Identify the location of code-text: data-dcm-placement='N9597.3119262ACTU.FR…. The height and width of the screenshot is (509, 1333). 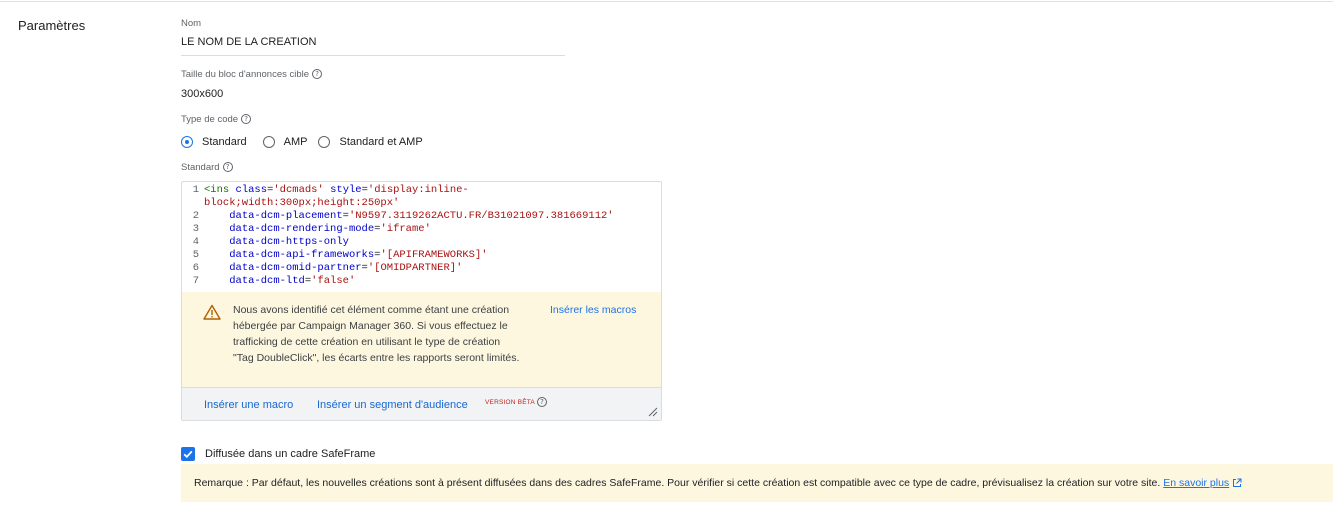
(421, 216).